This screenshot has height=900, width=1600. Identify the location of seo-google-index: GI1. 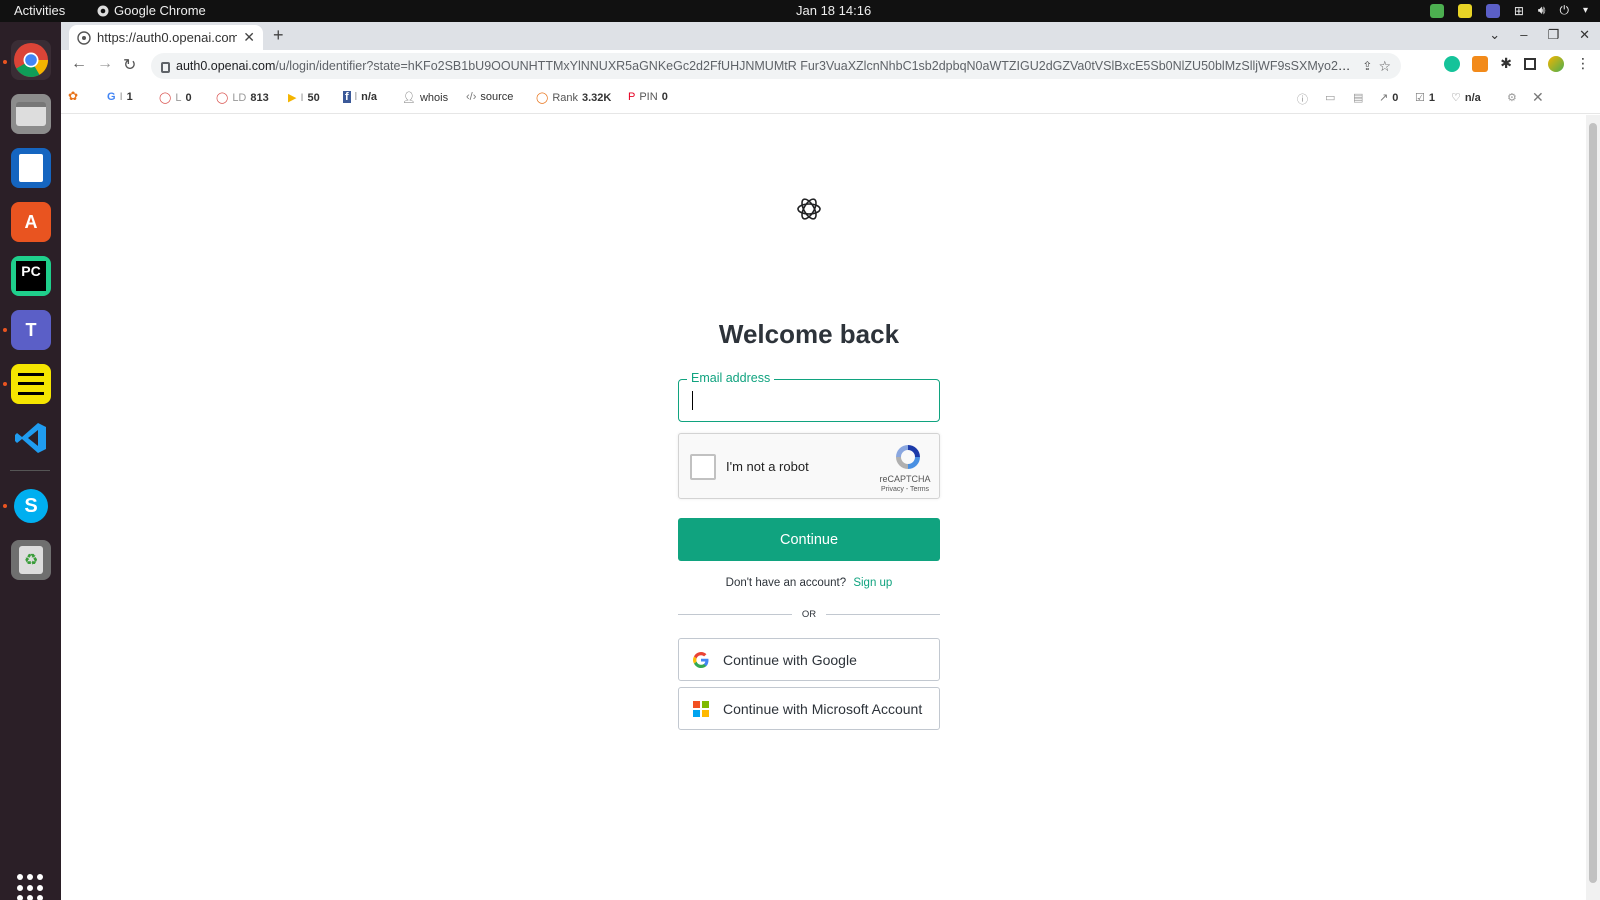
(120, 97).